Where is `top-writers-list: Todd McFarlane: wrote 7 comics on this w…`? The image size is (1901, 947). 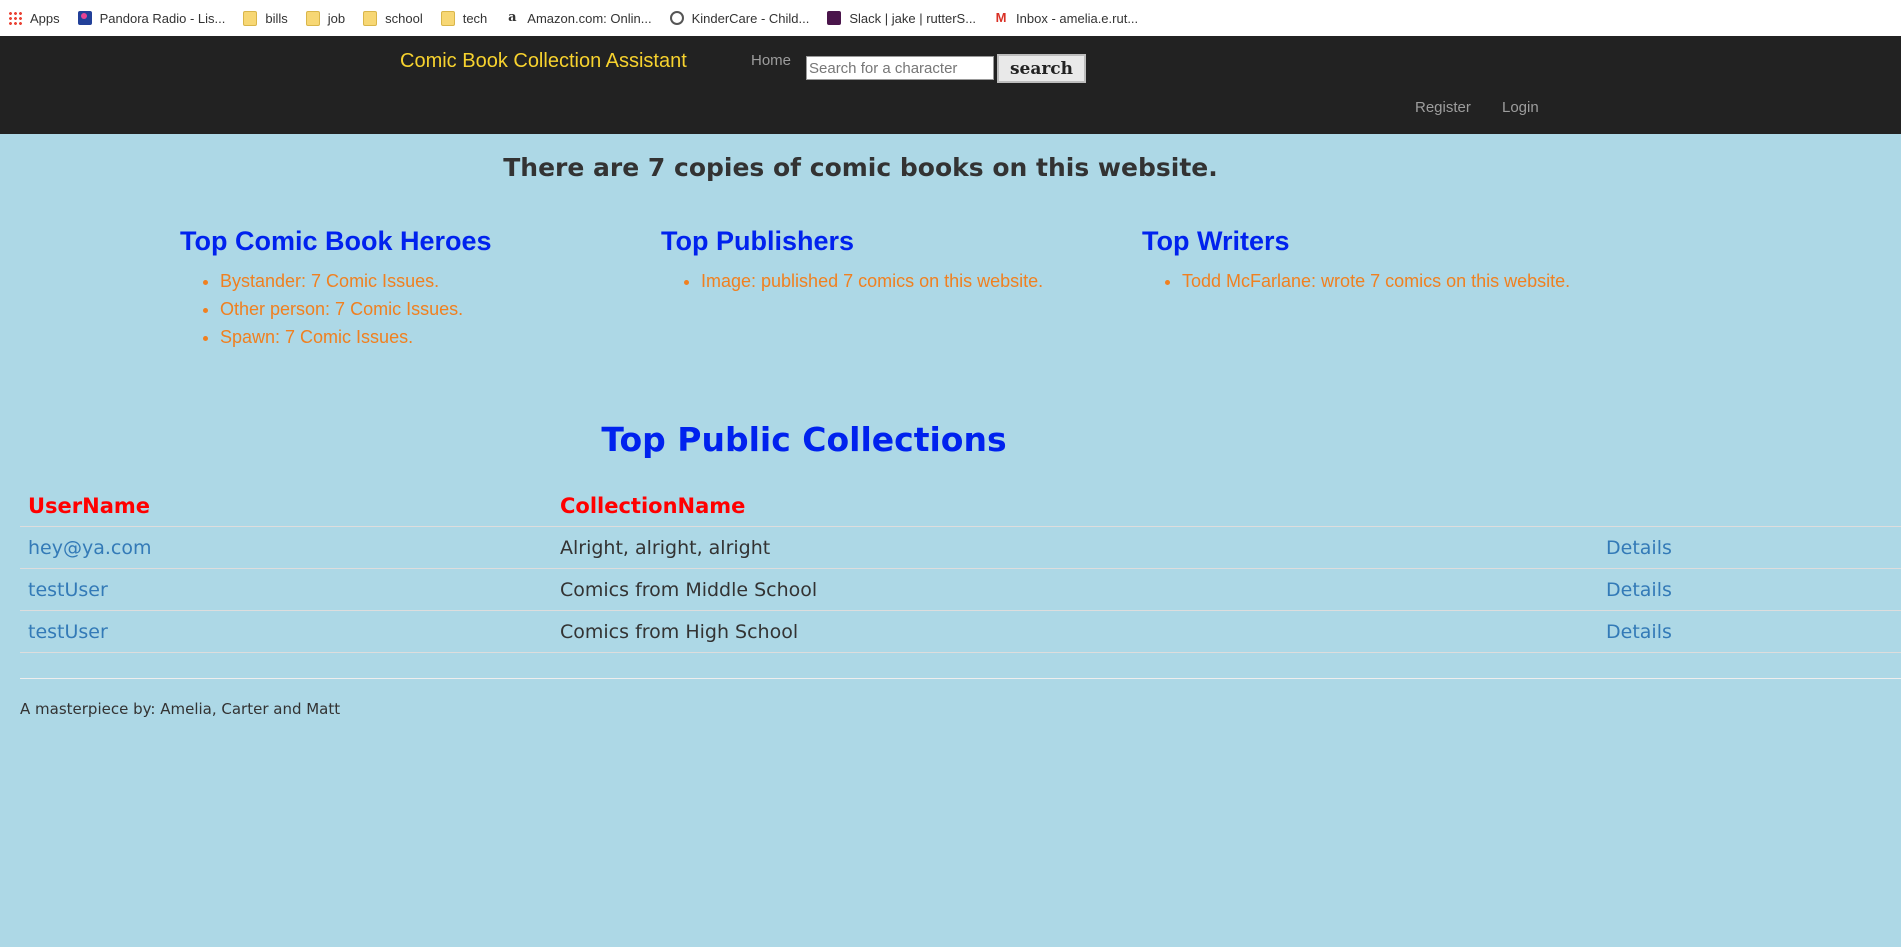
top-writers-list: Todd McFarlane: wrote 7 comics on this w… is located at coordinates (1356, 281).